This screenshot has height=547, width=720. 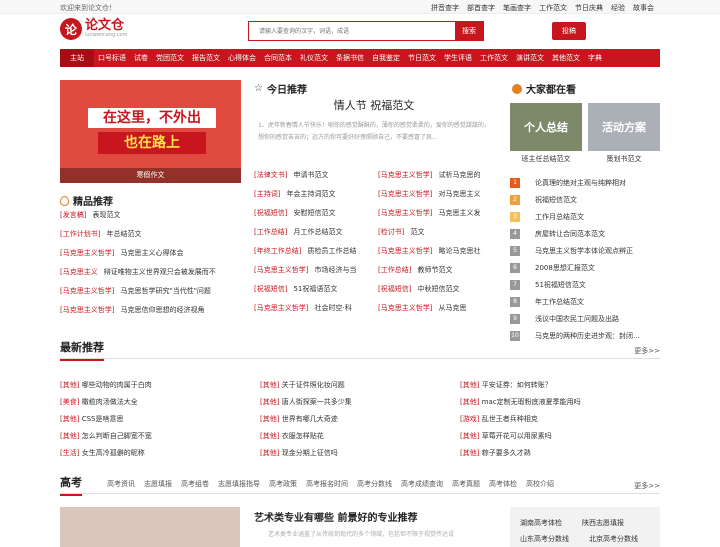 I want to click on list-item: [马克思主义哲学] 马克思哲学研究"当代性"问题, so click(x=151, y=295).